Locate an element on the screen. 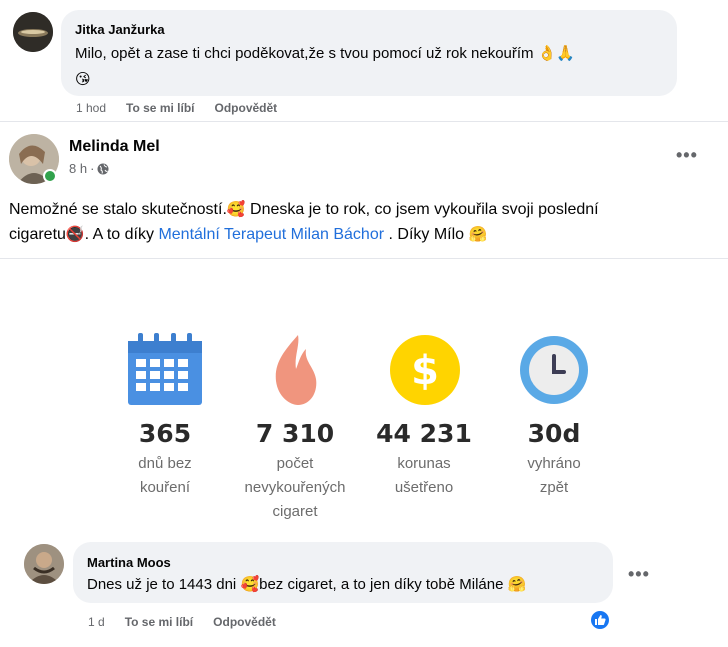 Image resolution: width=728 pixels, height=647 pixels. like-reaction-badge is located at coordinates (600, 620).